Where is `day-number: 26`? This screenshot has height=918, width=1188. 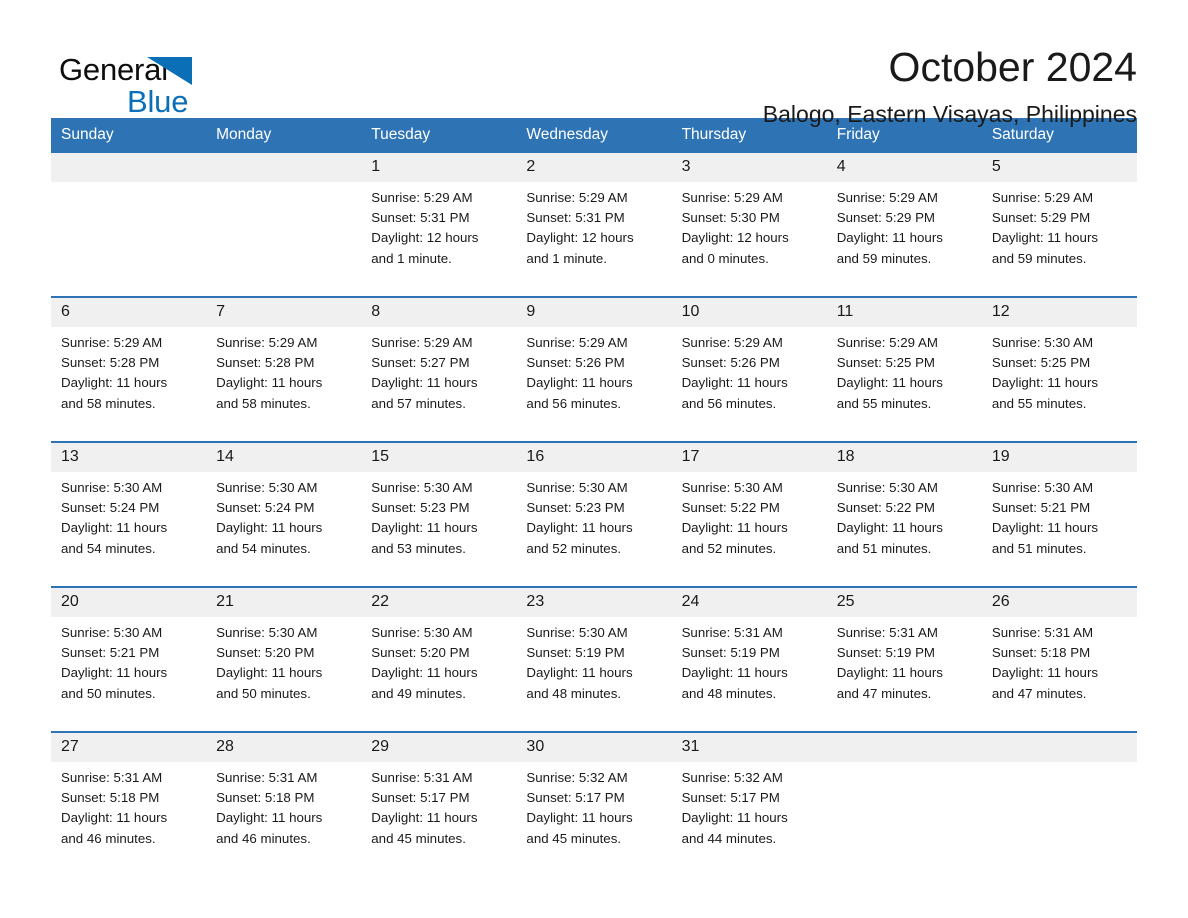
day-number: 26 is located at coordinates (1059, 601).